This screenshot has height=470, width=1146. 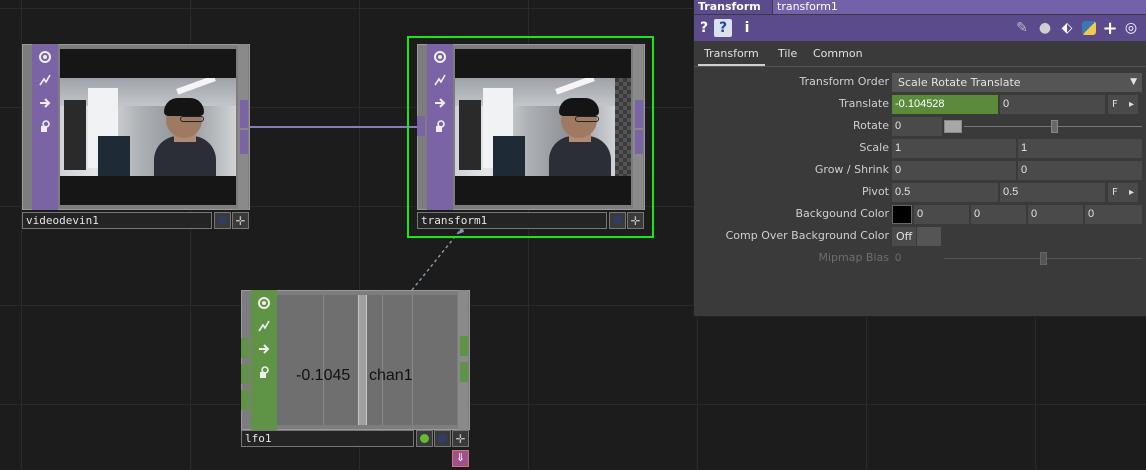 What do you see at coordinates (391, 375) in the screenshot?
I see `channel-name: chan1` at bounding box center [391, 375].